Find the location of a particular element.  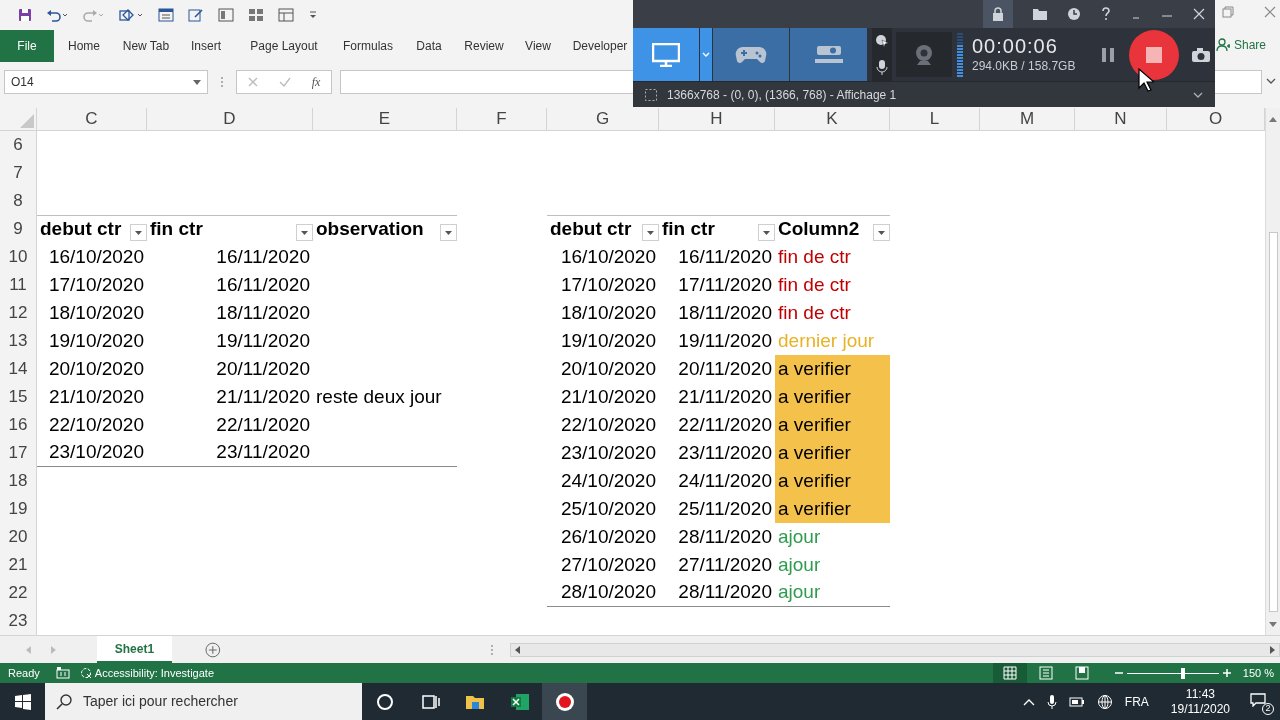

zoom-slider-thumb is located at coordinates (1183, 673).